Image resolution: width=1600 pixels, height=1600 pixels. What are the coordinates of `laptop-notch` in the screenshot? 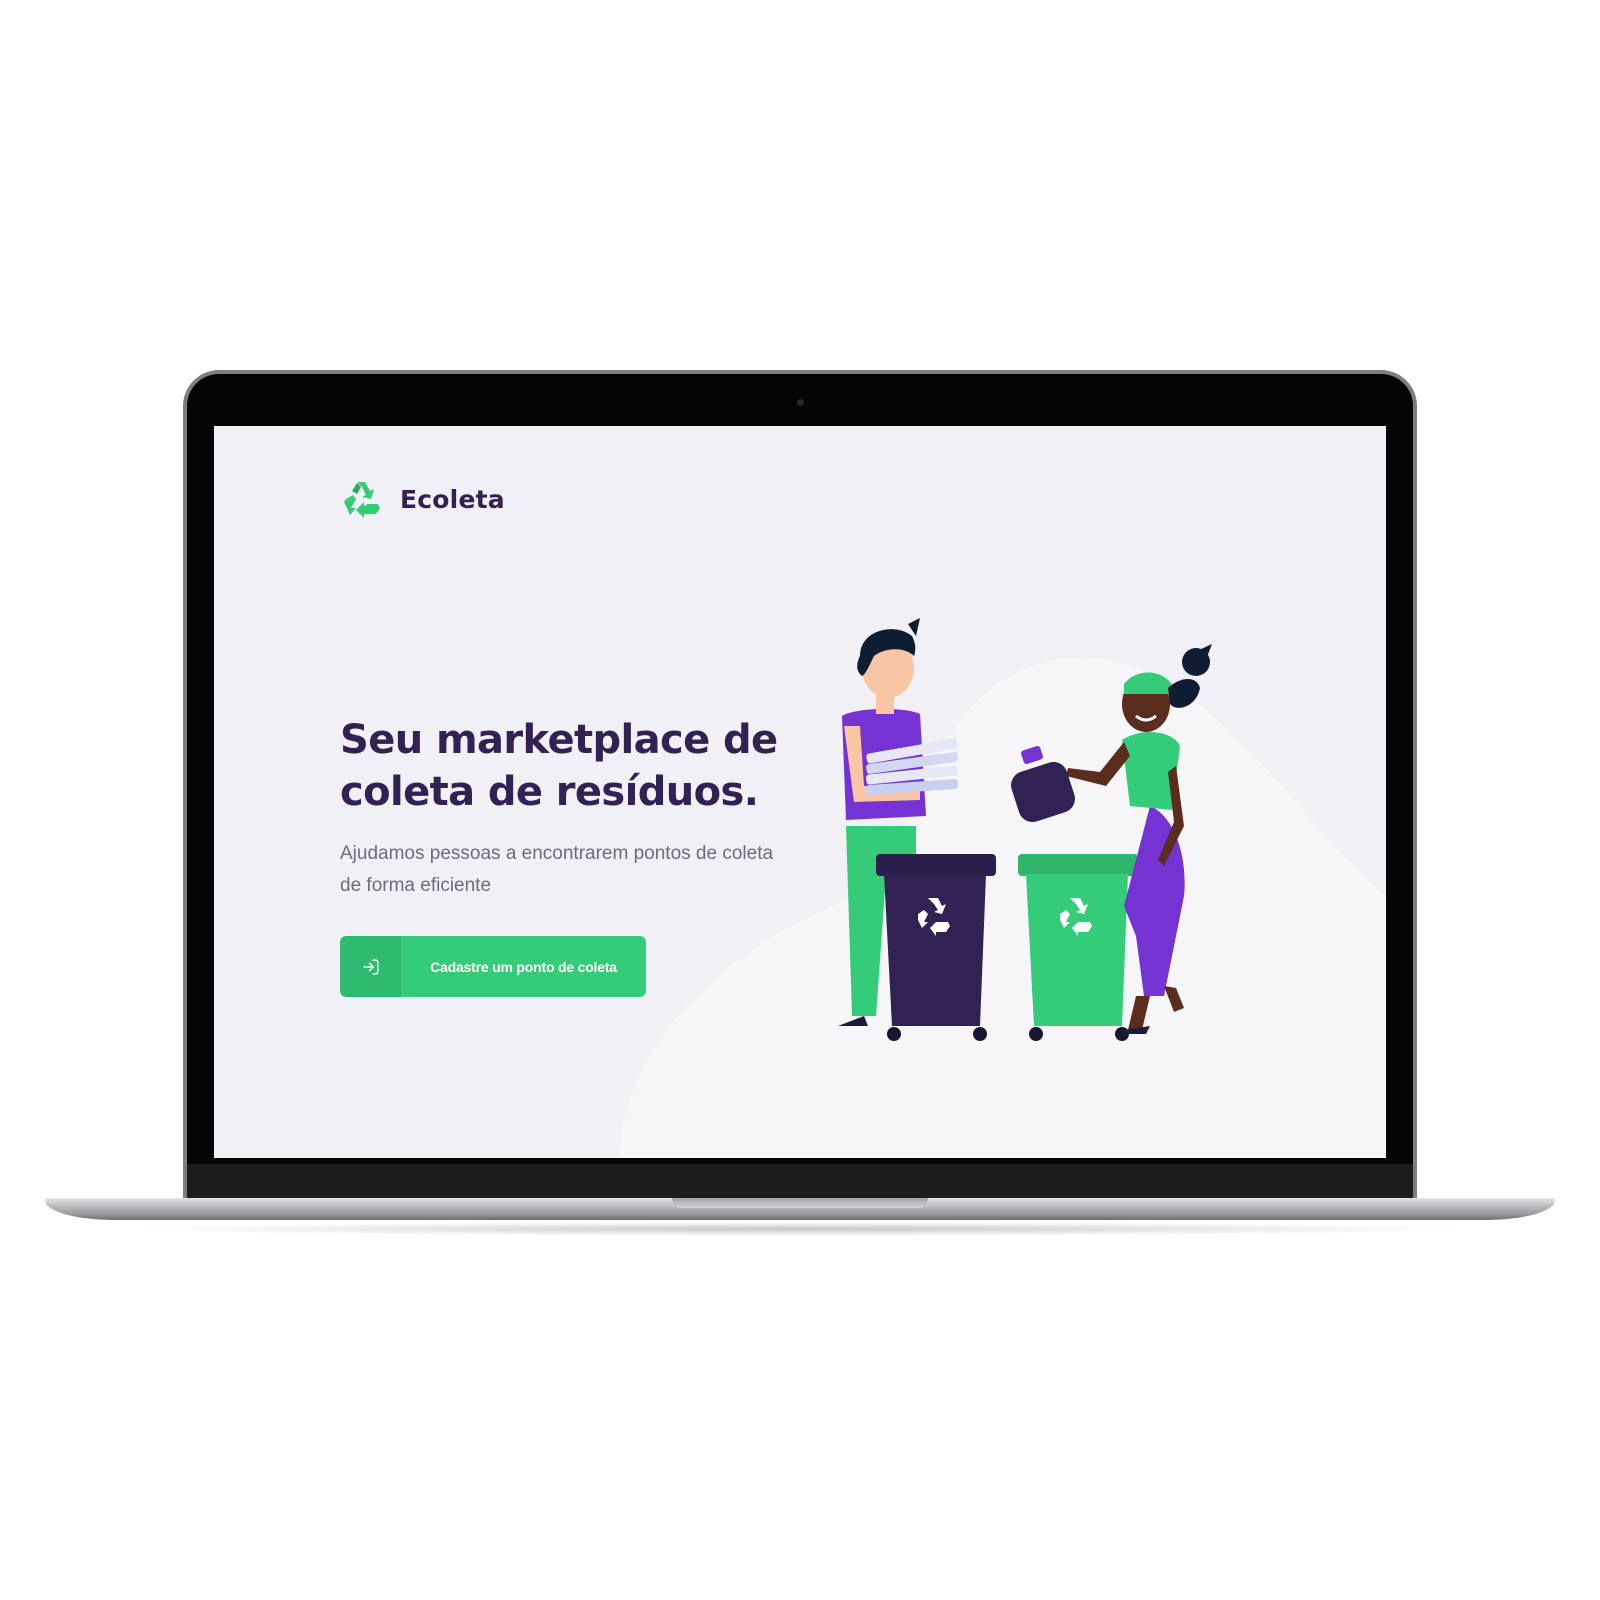 It's located at (800, 1203).